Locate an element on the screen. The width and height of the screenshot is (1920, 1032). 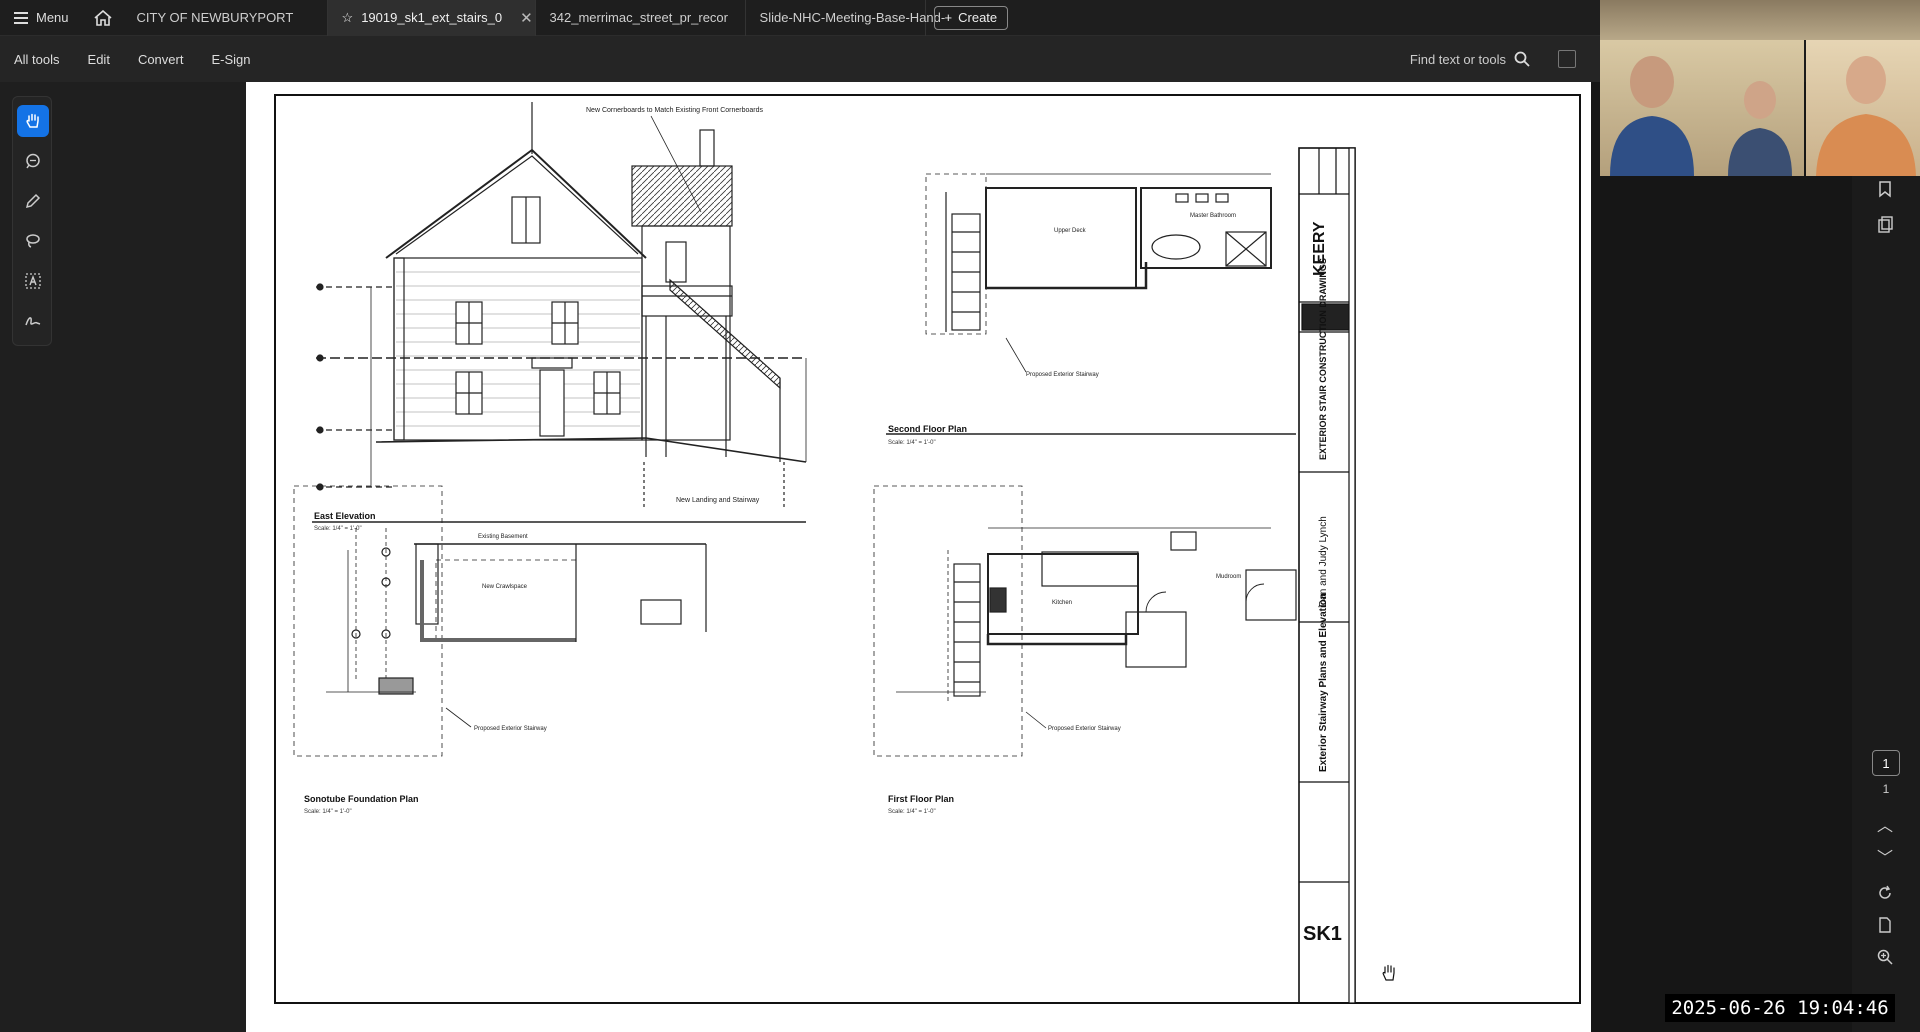
first-floor-scale: Scale: 1/4" = 1'-0" is located at coordinates (912, 812).